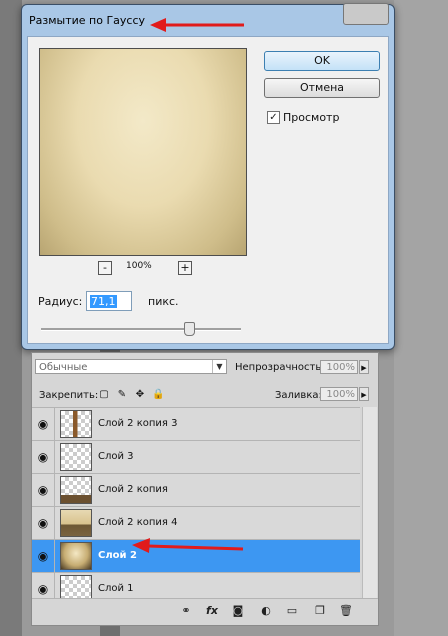 The image size is (448, 636). Describe the element at coordinates (87, 20) in the screenshot. I see `dialog-title: Размытие по Гауссу` at that location.